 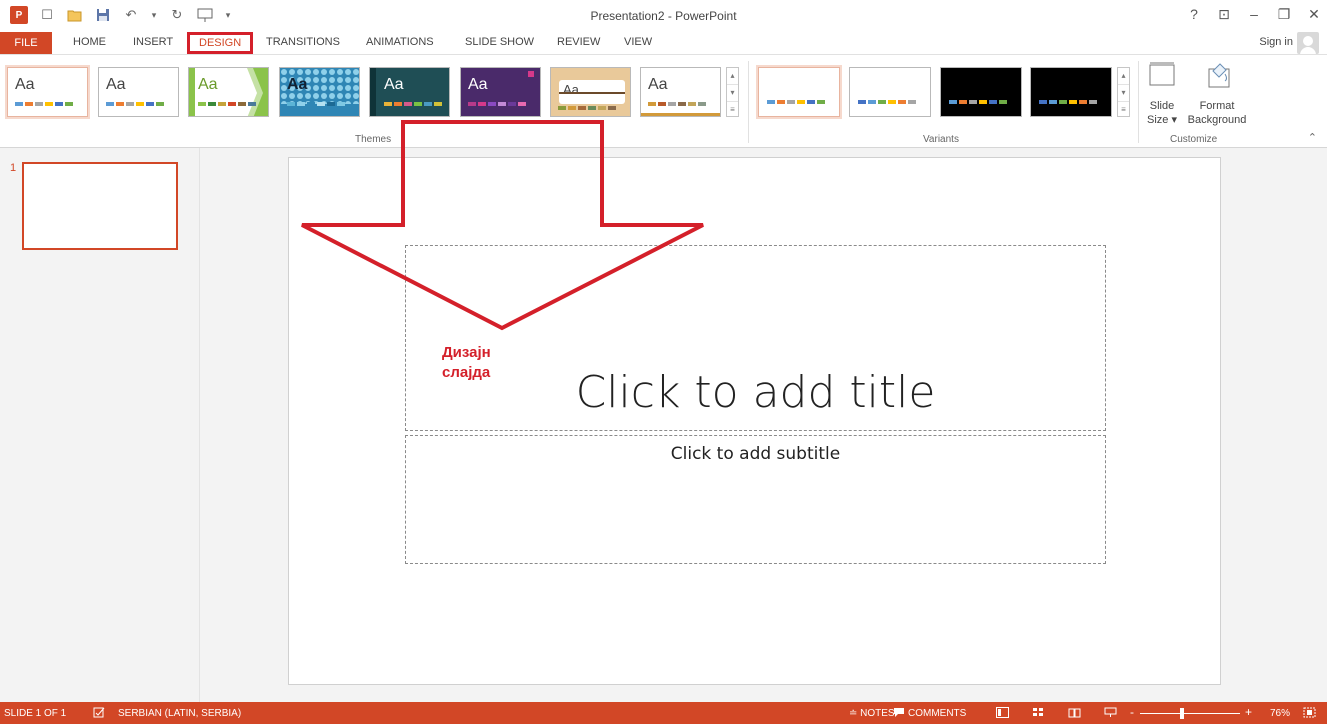 What do you see at coordinates (1123, 110) in the screenshot?
I see `variants-more-icon: ≡` at bounding box center [1123, 110].